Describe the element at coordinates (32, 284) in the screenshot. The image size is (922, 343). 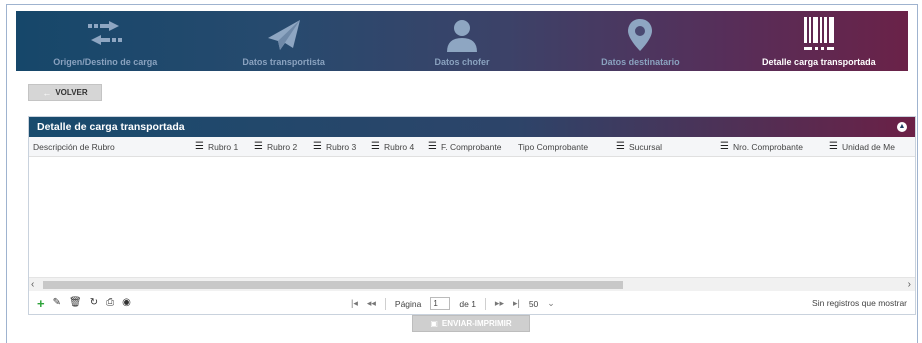
I see `scroll-left-icon: ‹` at that location.